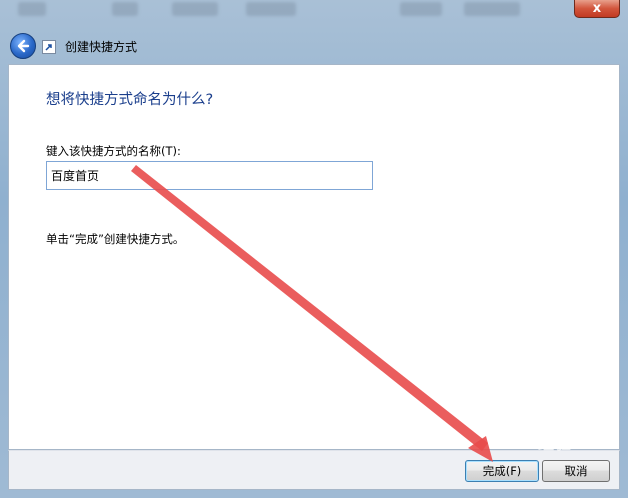 This screenshot has width=628, height=498. Describe the element at coordinates (209, 175) in the screenshot. I see `shortcut-name-input` at that location.